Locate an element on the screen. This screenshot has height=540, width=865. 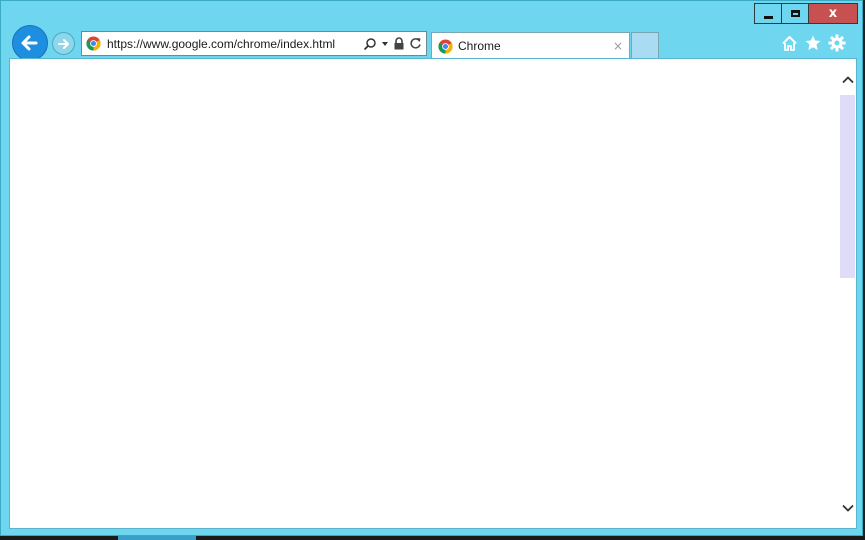
address-icons is located at coordinates (394, 44).